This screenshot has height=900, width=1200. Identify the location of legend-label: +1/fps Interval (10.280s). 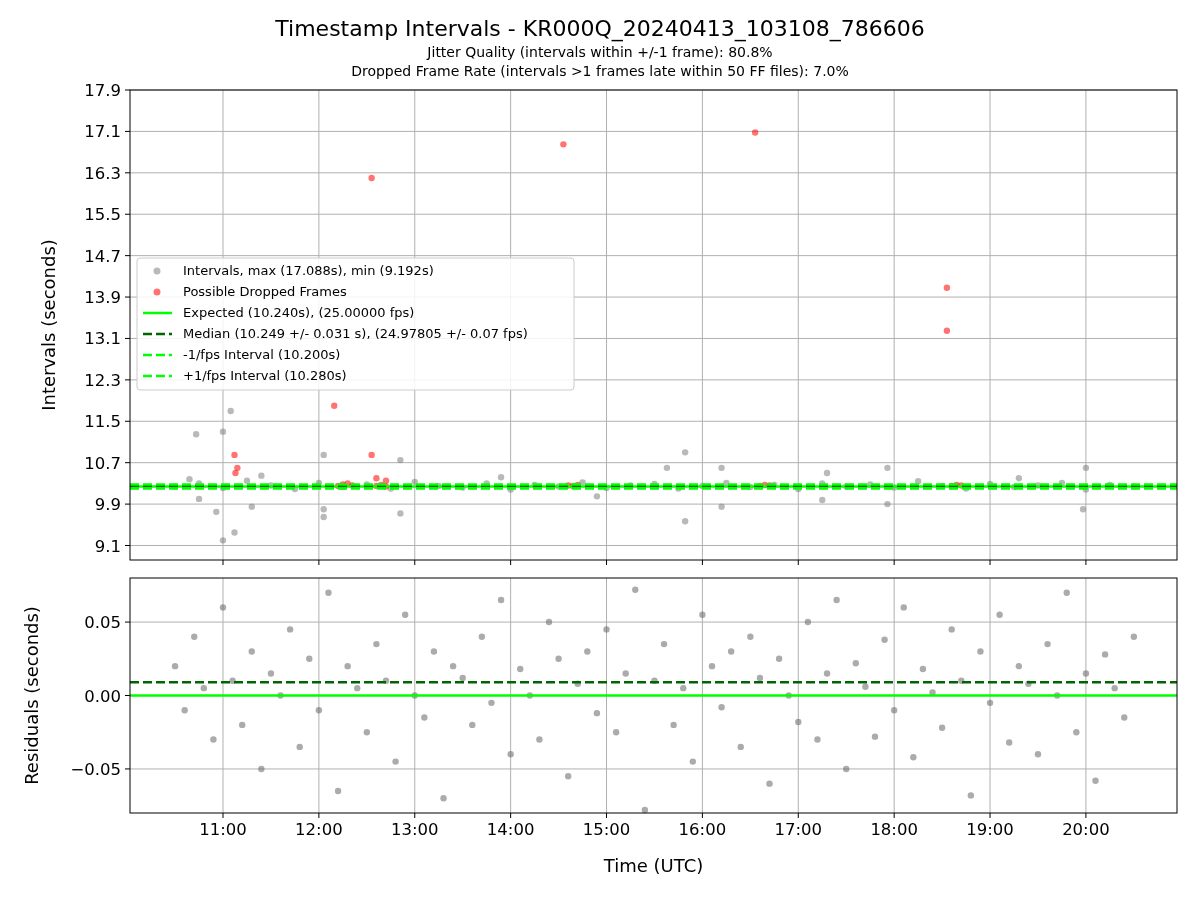
(265, 375).